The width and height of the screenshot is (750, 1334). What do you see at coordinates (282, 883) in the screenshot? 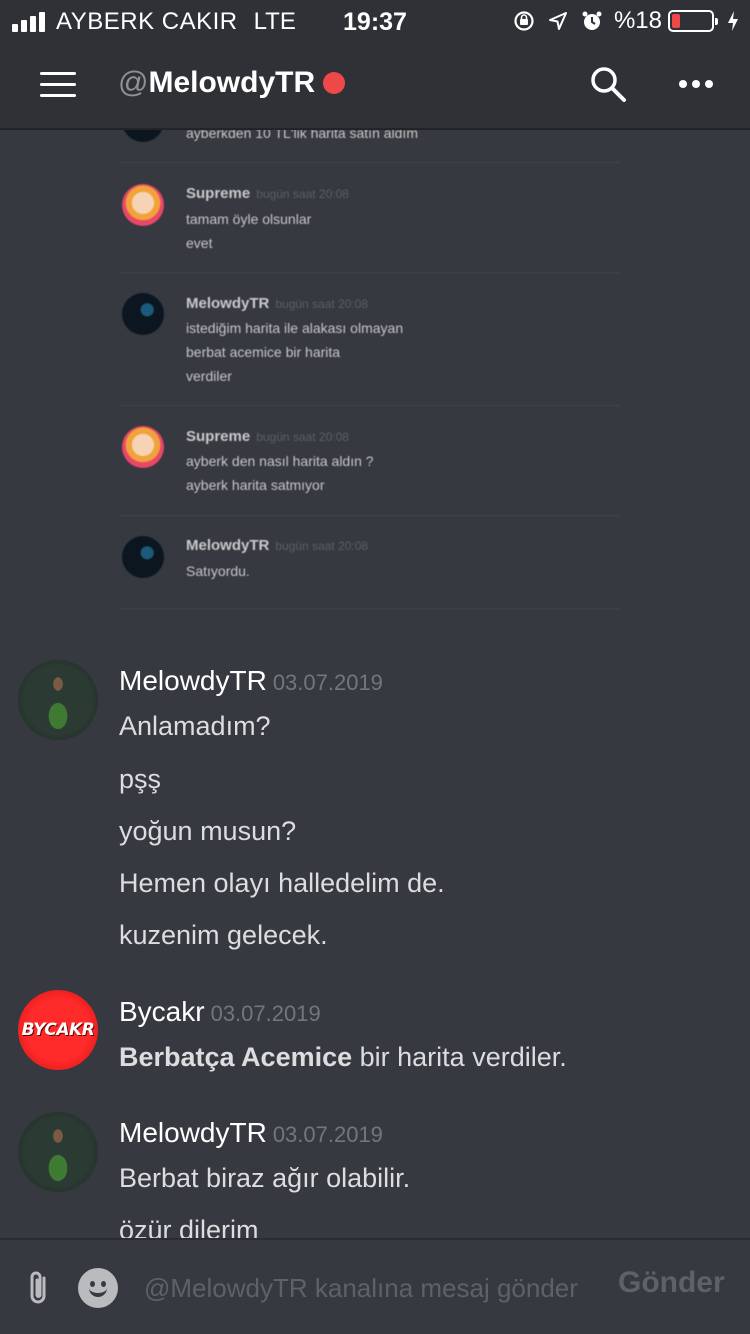
I see `message-text: Hemen olayı halledelim de.` at bounding box center [282, 883].